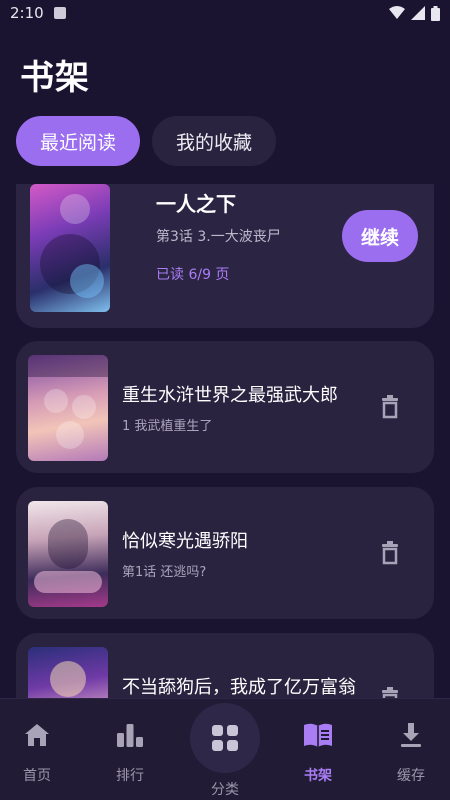  What do you see at coordinates (239, 687) in the screenshot?
I see `comic-title: 不当舔狗后，我成了亿万富翁` at bounding box center [239, 687].